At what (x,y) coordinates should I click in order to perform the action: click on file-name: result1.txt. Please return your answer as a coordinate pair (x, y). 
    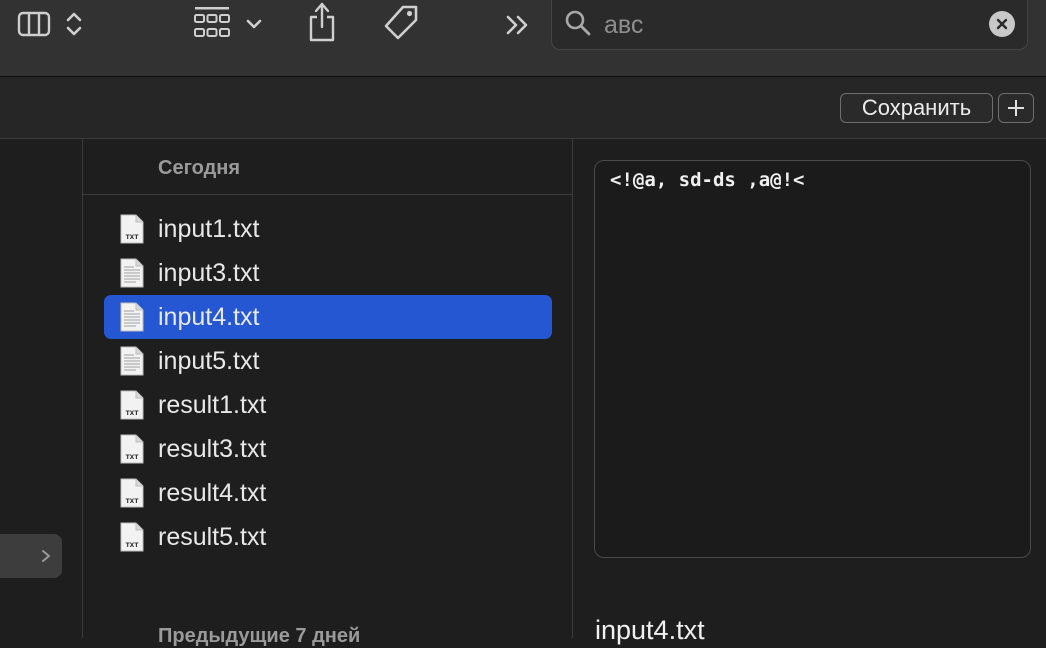
    Looking at the image, I should click on (212, 405).